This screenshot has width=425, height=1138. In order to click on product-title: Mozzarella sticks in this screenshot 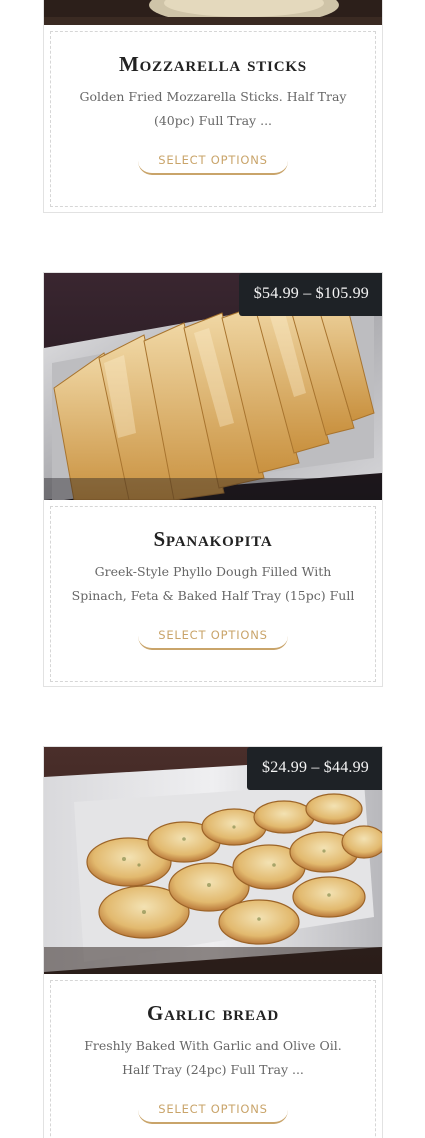, I will do `click(213, 64)`.